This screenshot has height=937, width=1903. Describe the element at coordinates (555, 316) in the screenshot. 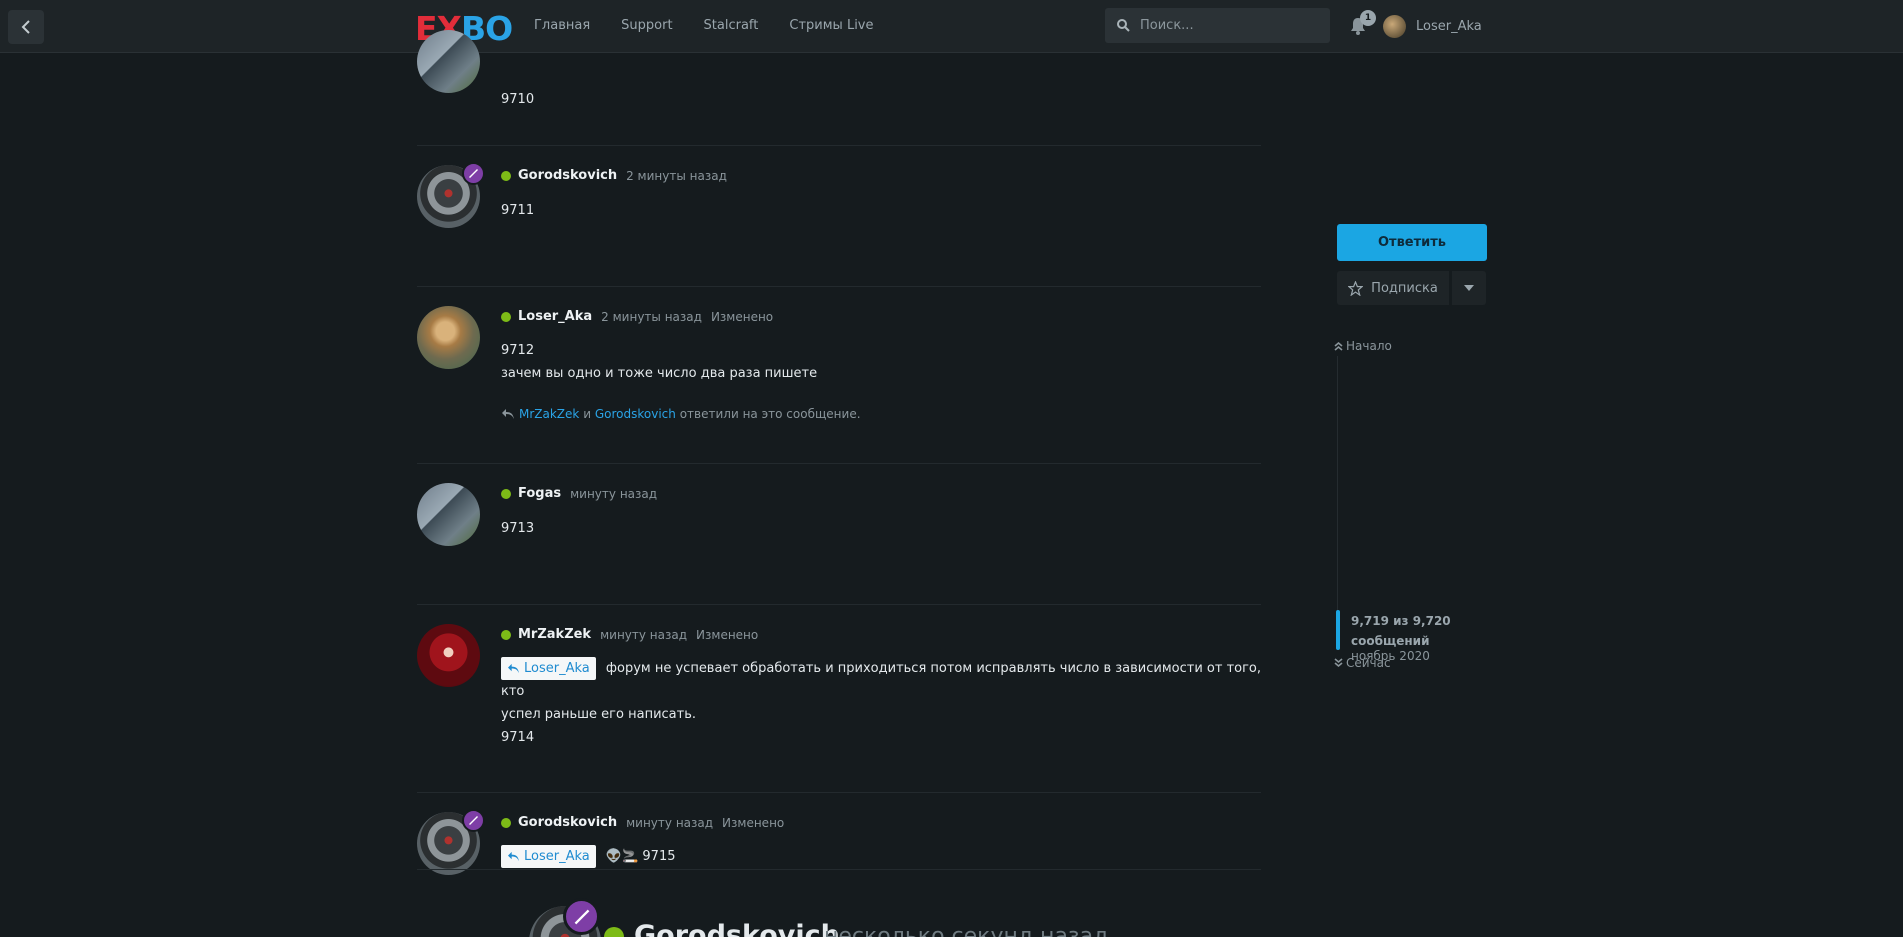

I see `post-author: Loser_Aka` at that location.